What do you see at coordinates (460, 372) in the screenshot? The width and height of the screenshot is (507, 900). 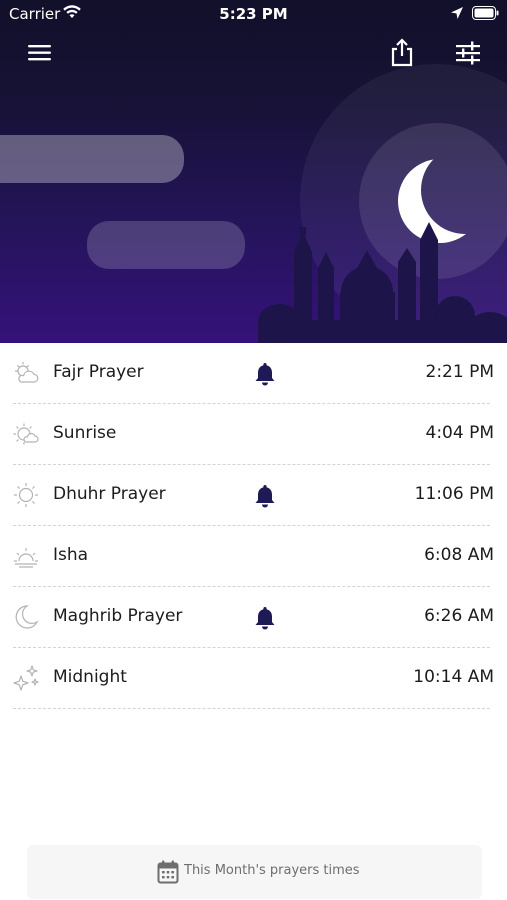 I see `prayer-time: 2:21 PM` at bounding box center [460, 372].